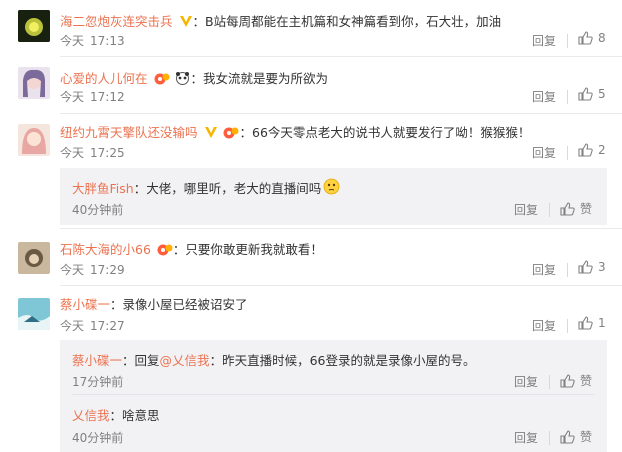 Image resolution: width=622 pixels, height=452 pixels. Describe the element at coordinates (254, 249) in the screenshot. I see `comment-text: 只要你敢更新我就敢看！` at that location.